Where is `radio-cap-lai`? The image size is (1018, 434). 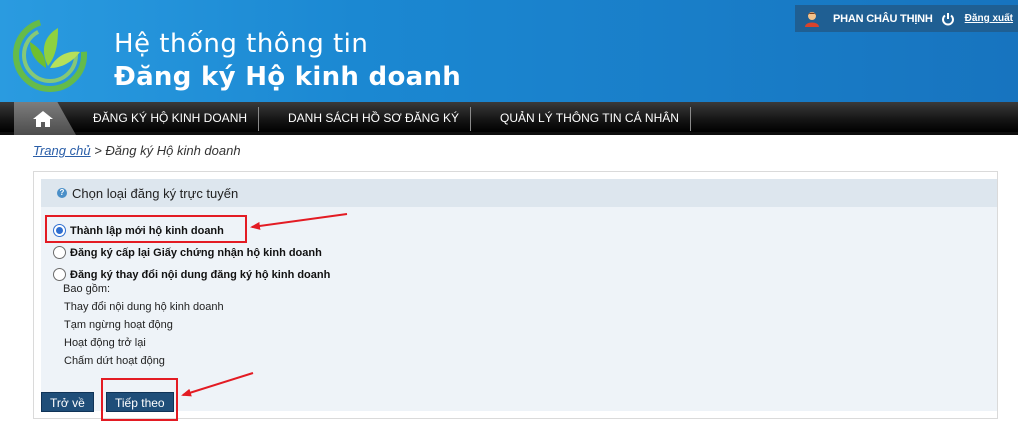 radio-cap-lai is located at coordinates (59, 252).